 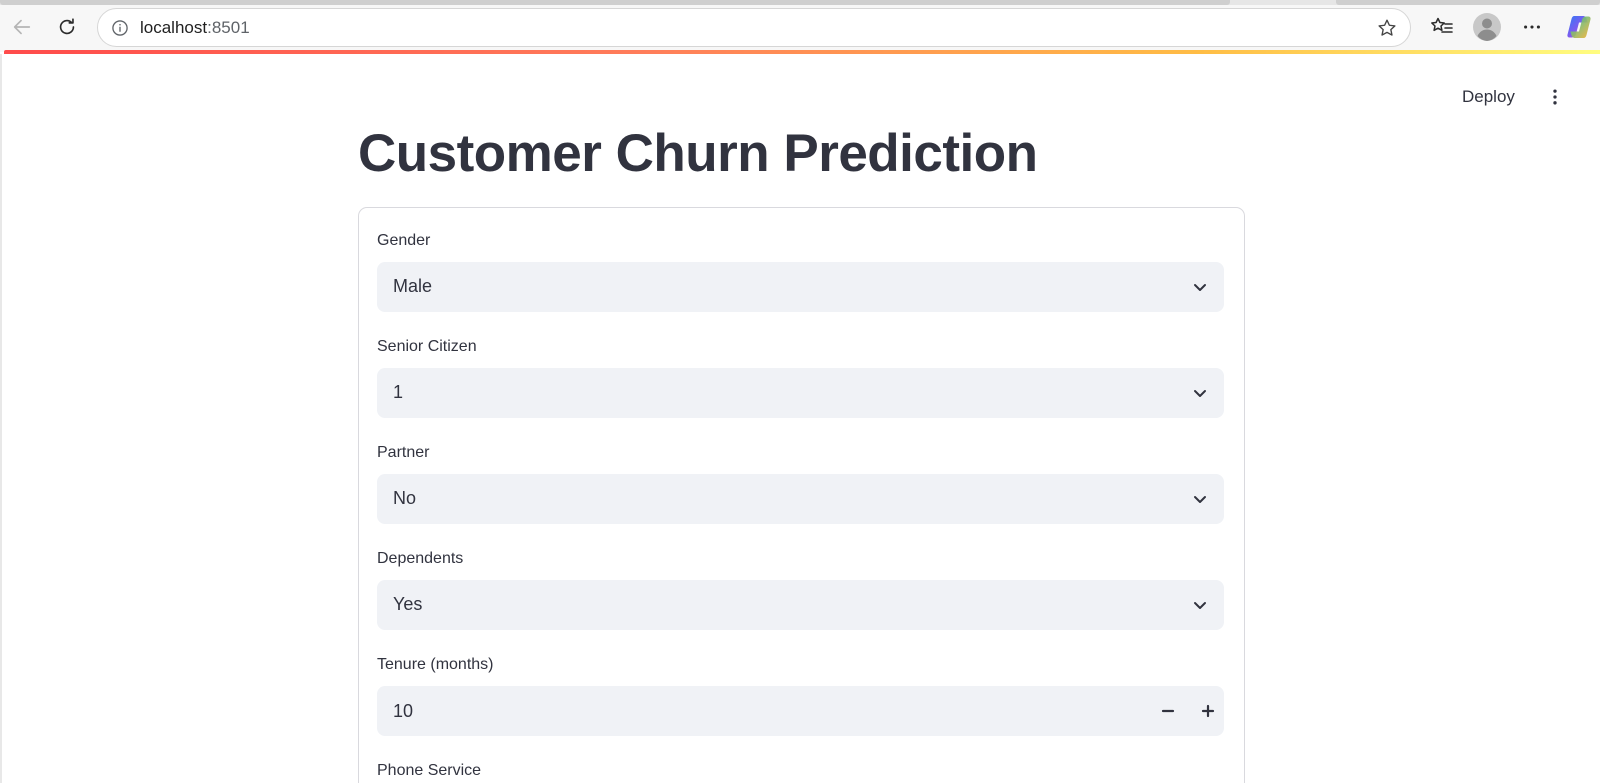 I want to click on url-text: localhost:8501, so click(x=195, y=28).